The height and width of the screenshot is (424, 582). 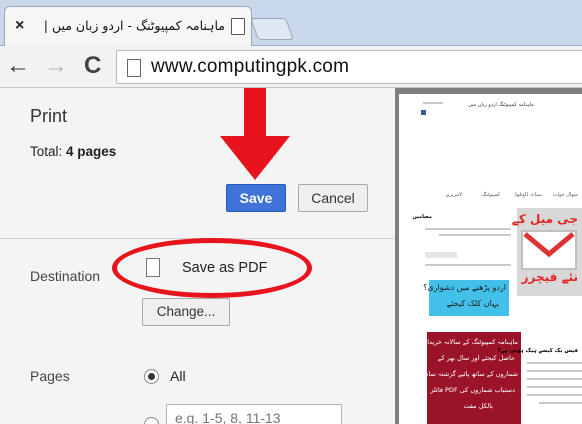 I want to click on browser-toolbar: ← → C www.computingpk.com, so click(x=291, y=67).